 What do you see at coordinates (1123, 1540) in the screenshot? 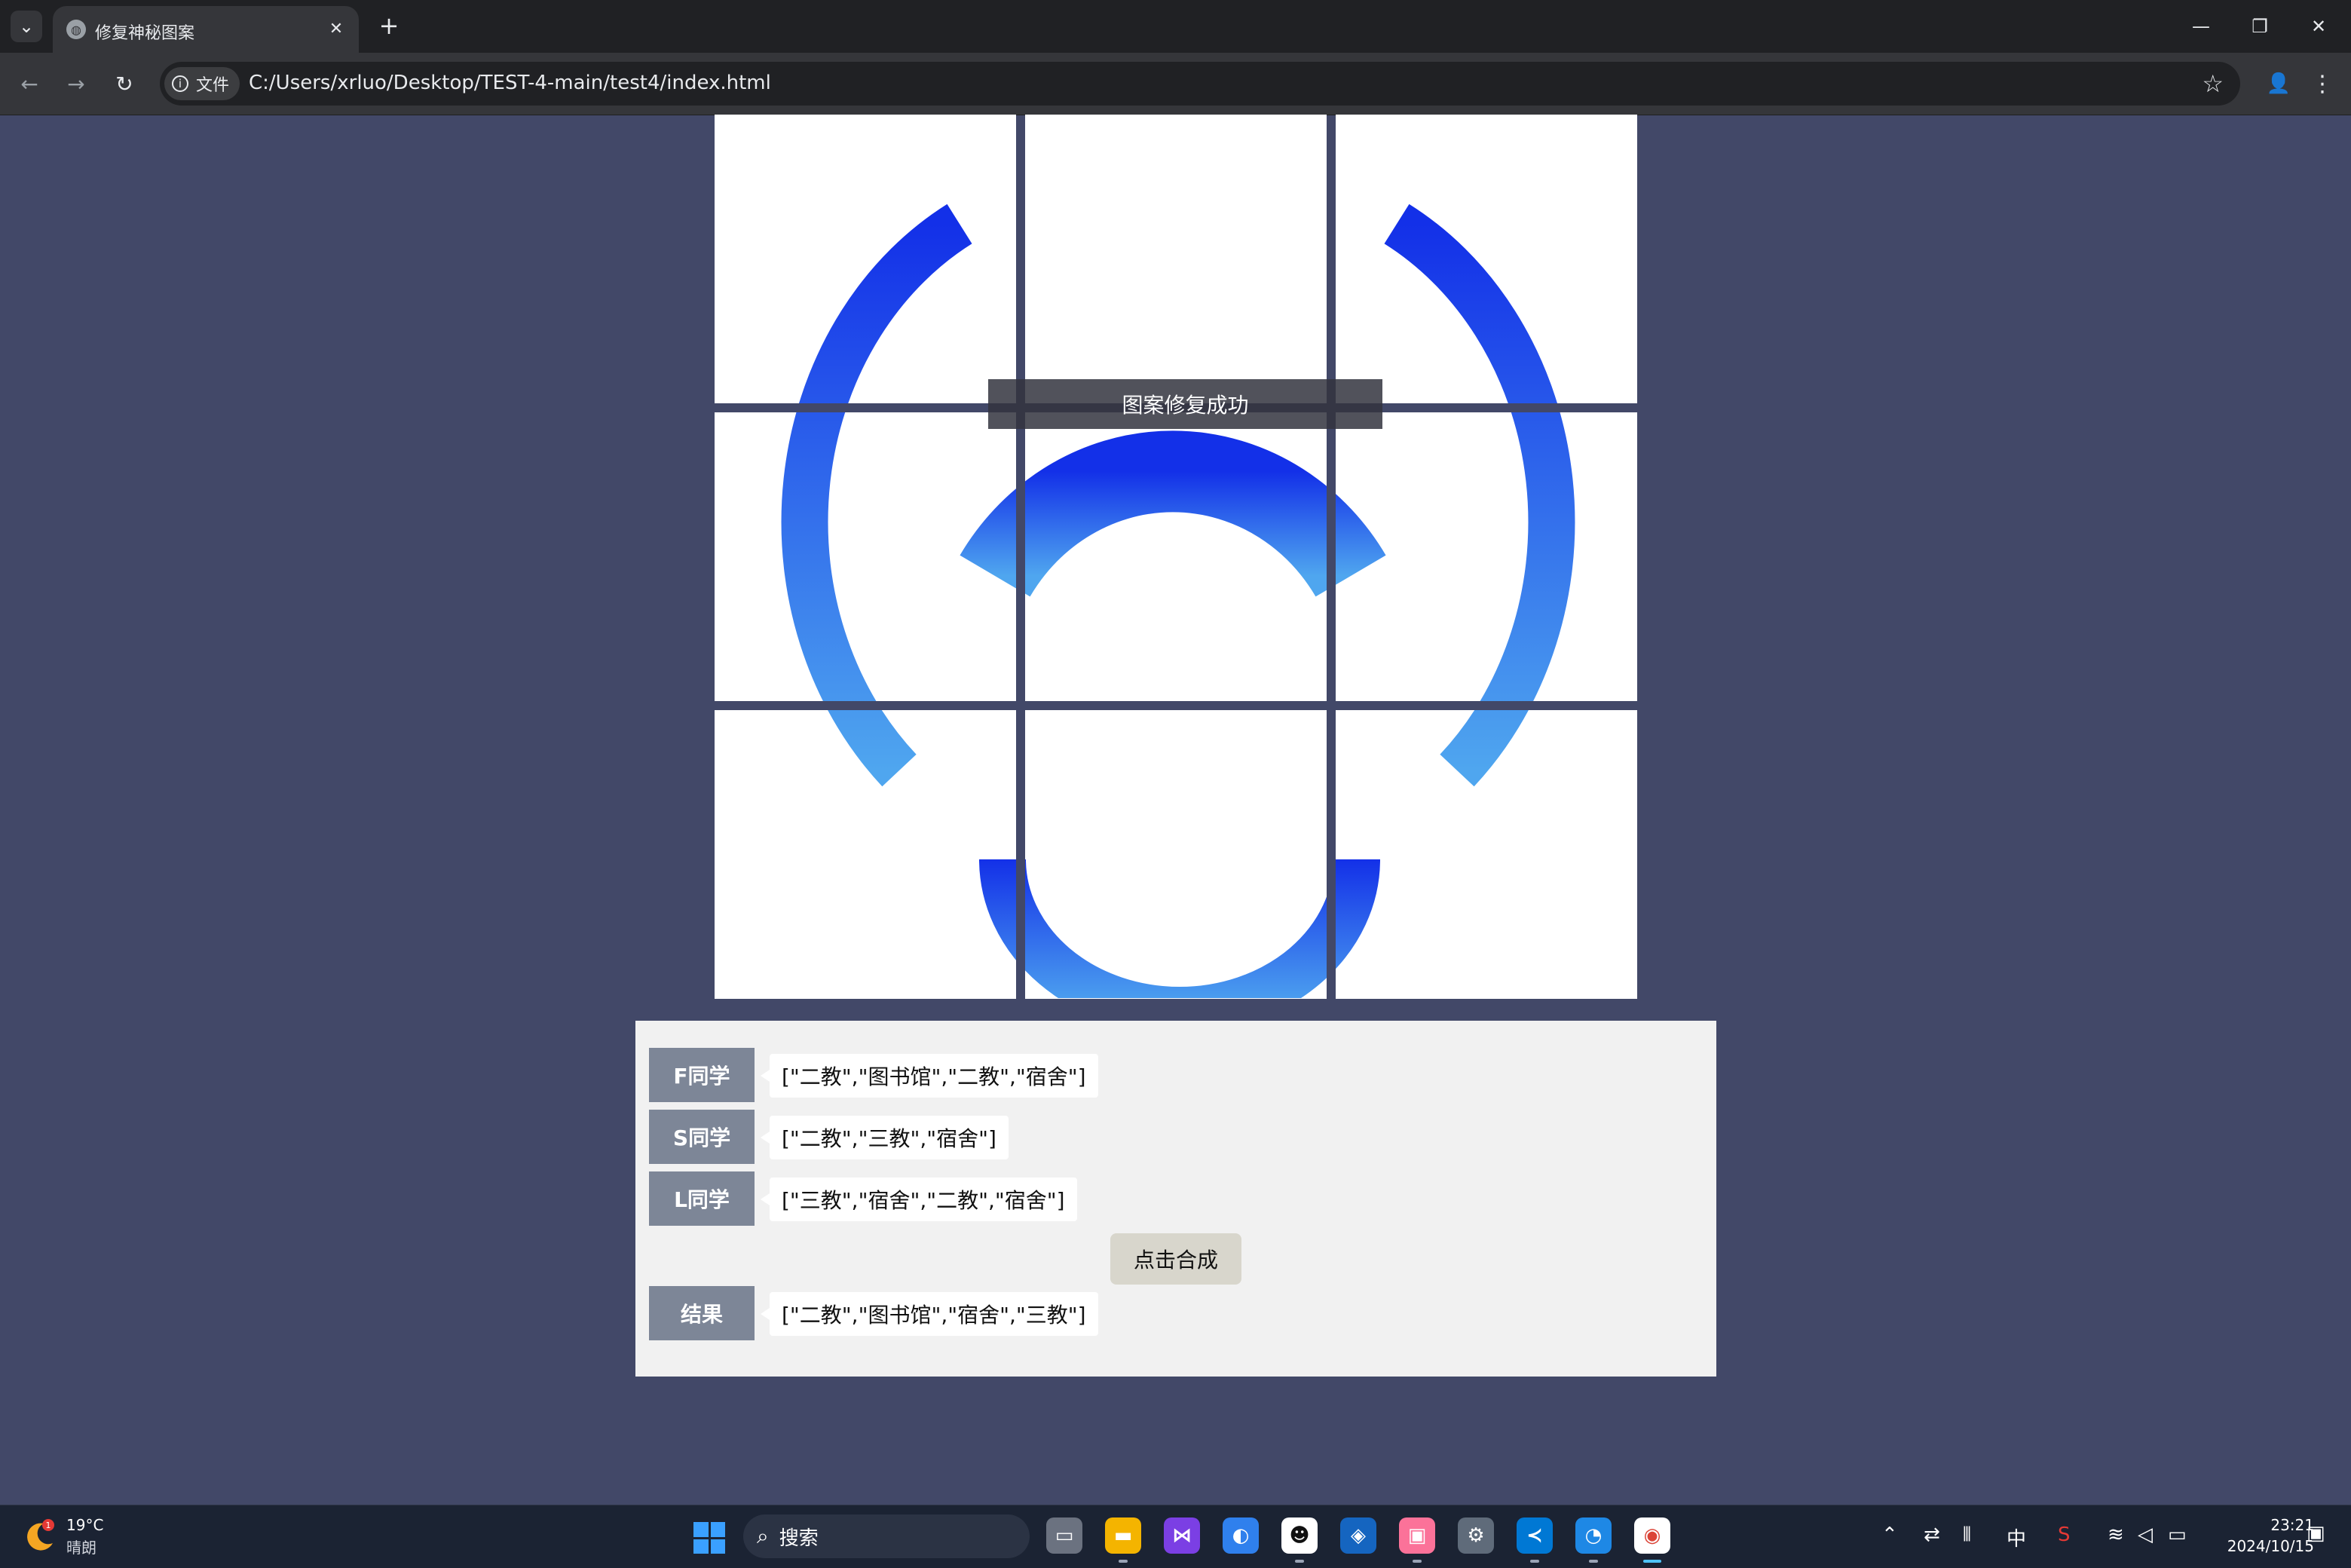
I see `file-explorer-icon: ▬` at bounding box center [1123, 1540].